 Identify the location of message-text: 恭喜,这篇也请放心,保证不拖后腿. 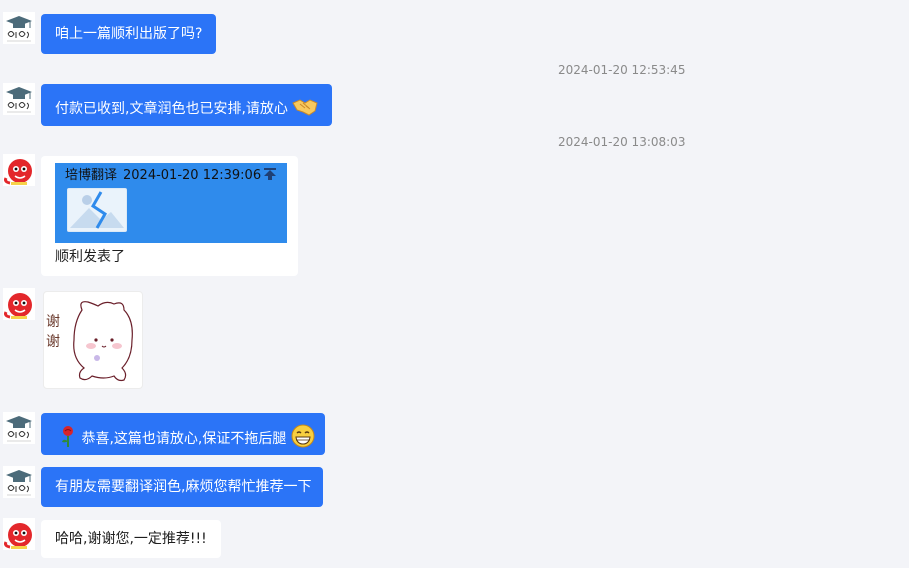
(184, 439).